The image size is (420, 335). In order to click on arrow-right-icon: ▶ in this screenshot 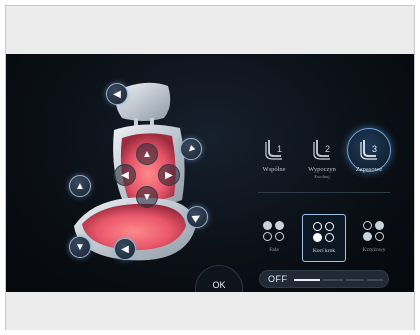, I will do `click(169, 175)`.